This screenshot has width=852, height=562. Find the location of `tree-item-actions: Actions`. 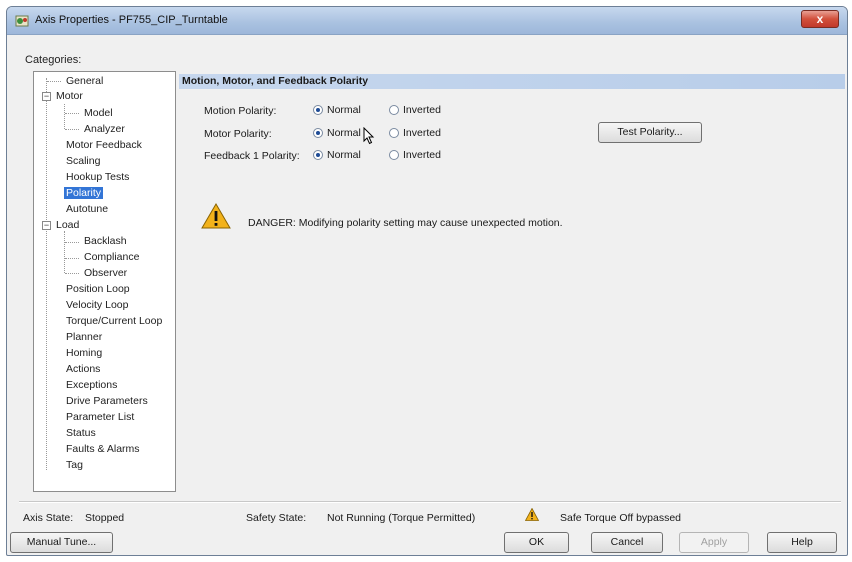

tree-item-actions: Actions is located at coordinates (83, 369).